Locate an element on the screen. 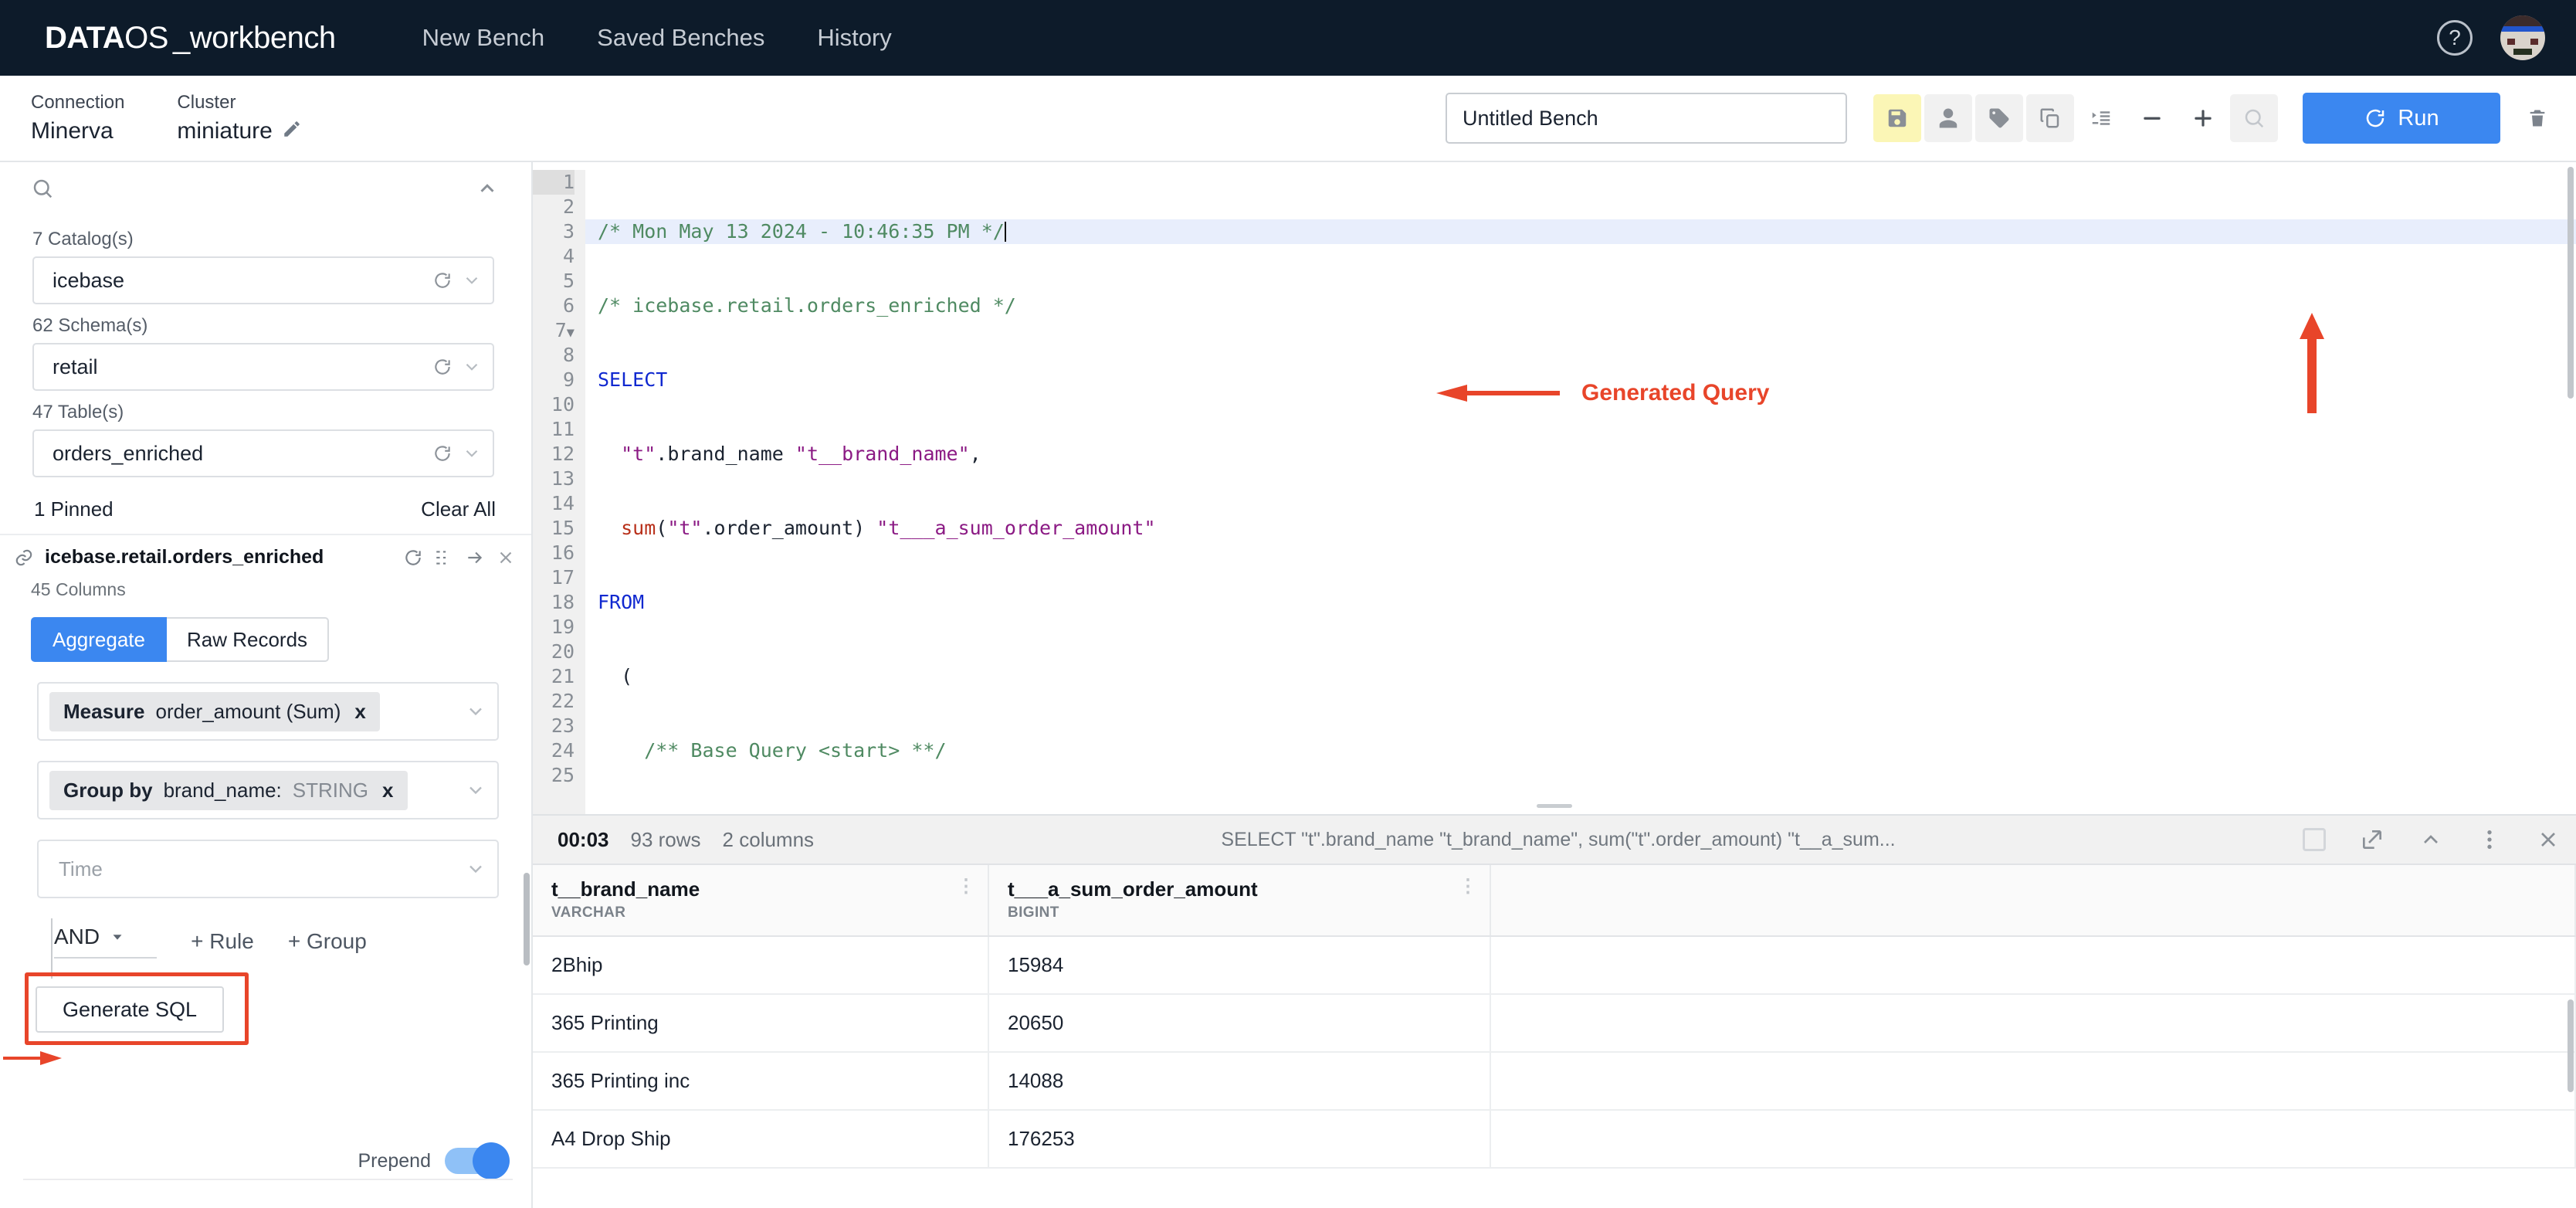  clear-all-button: Clear All is located at coordinates (458, 509).